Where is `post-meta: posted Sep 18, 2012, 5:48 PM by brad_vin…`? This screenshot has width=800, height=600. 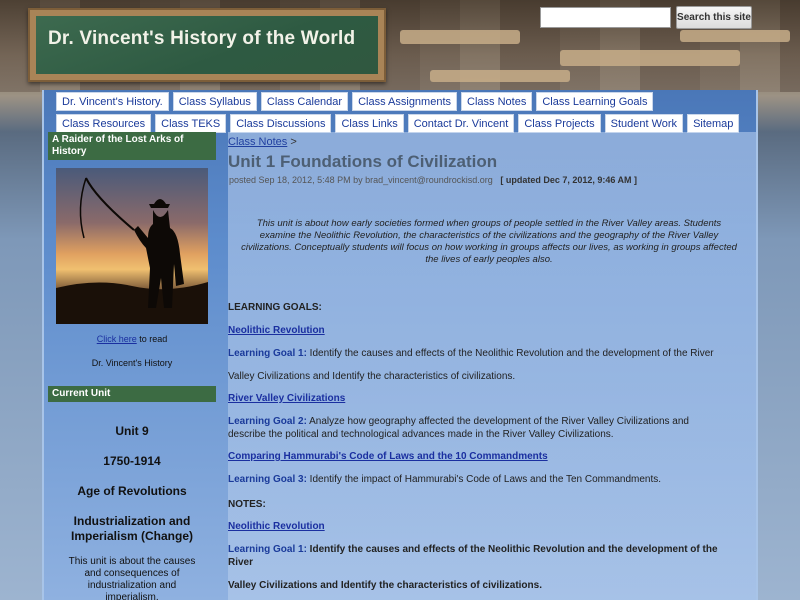 post-meta: posted Sep 18, 2012, 5:48 PM by brad_vin… is located at coordinates (433, 180).